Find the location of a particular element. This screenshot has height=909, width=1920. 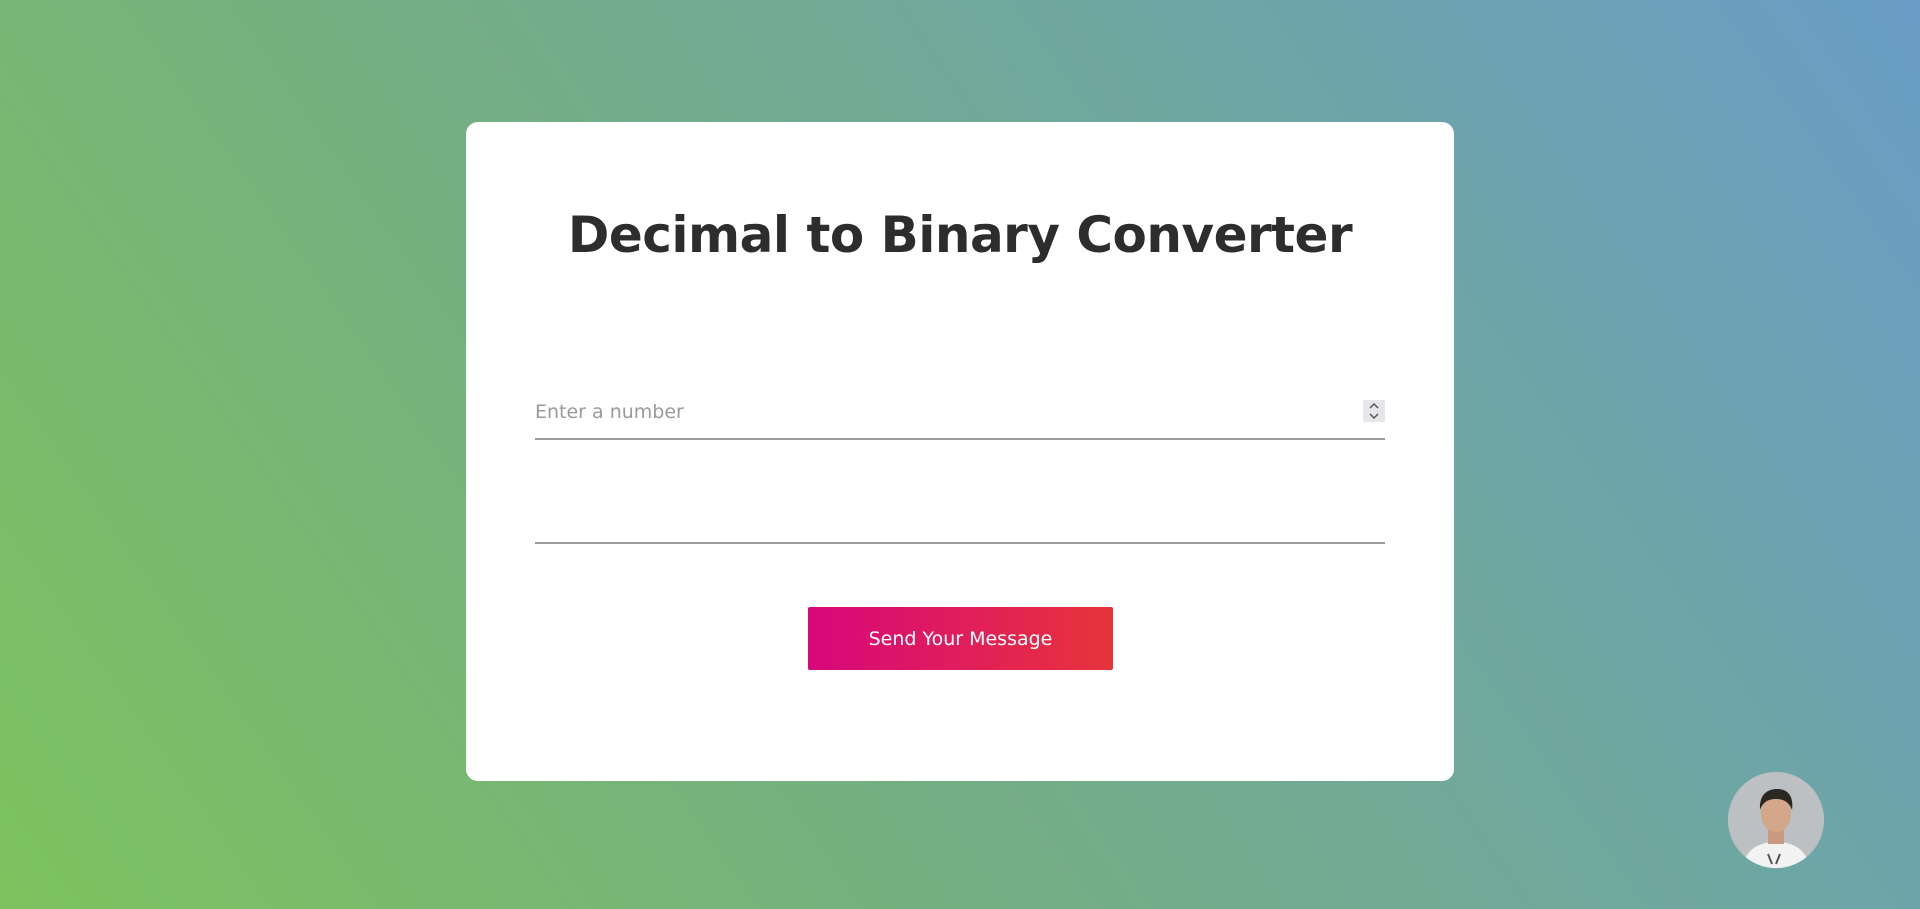

number-spinner is located at coordinates (1374, 411).